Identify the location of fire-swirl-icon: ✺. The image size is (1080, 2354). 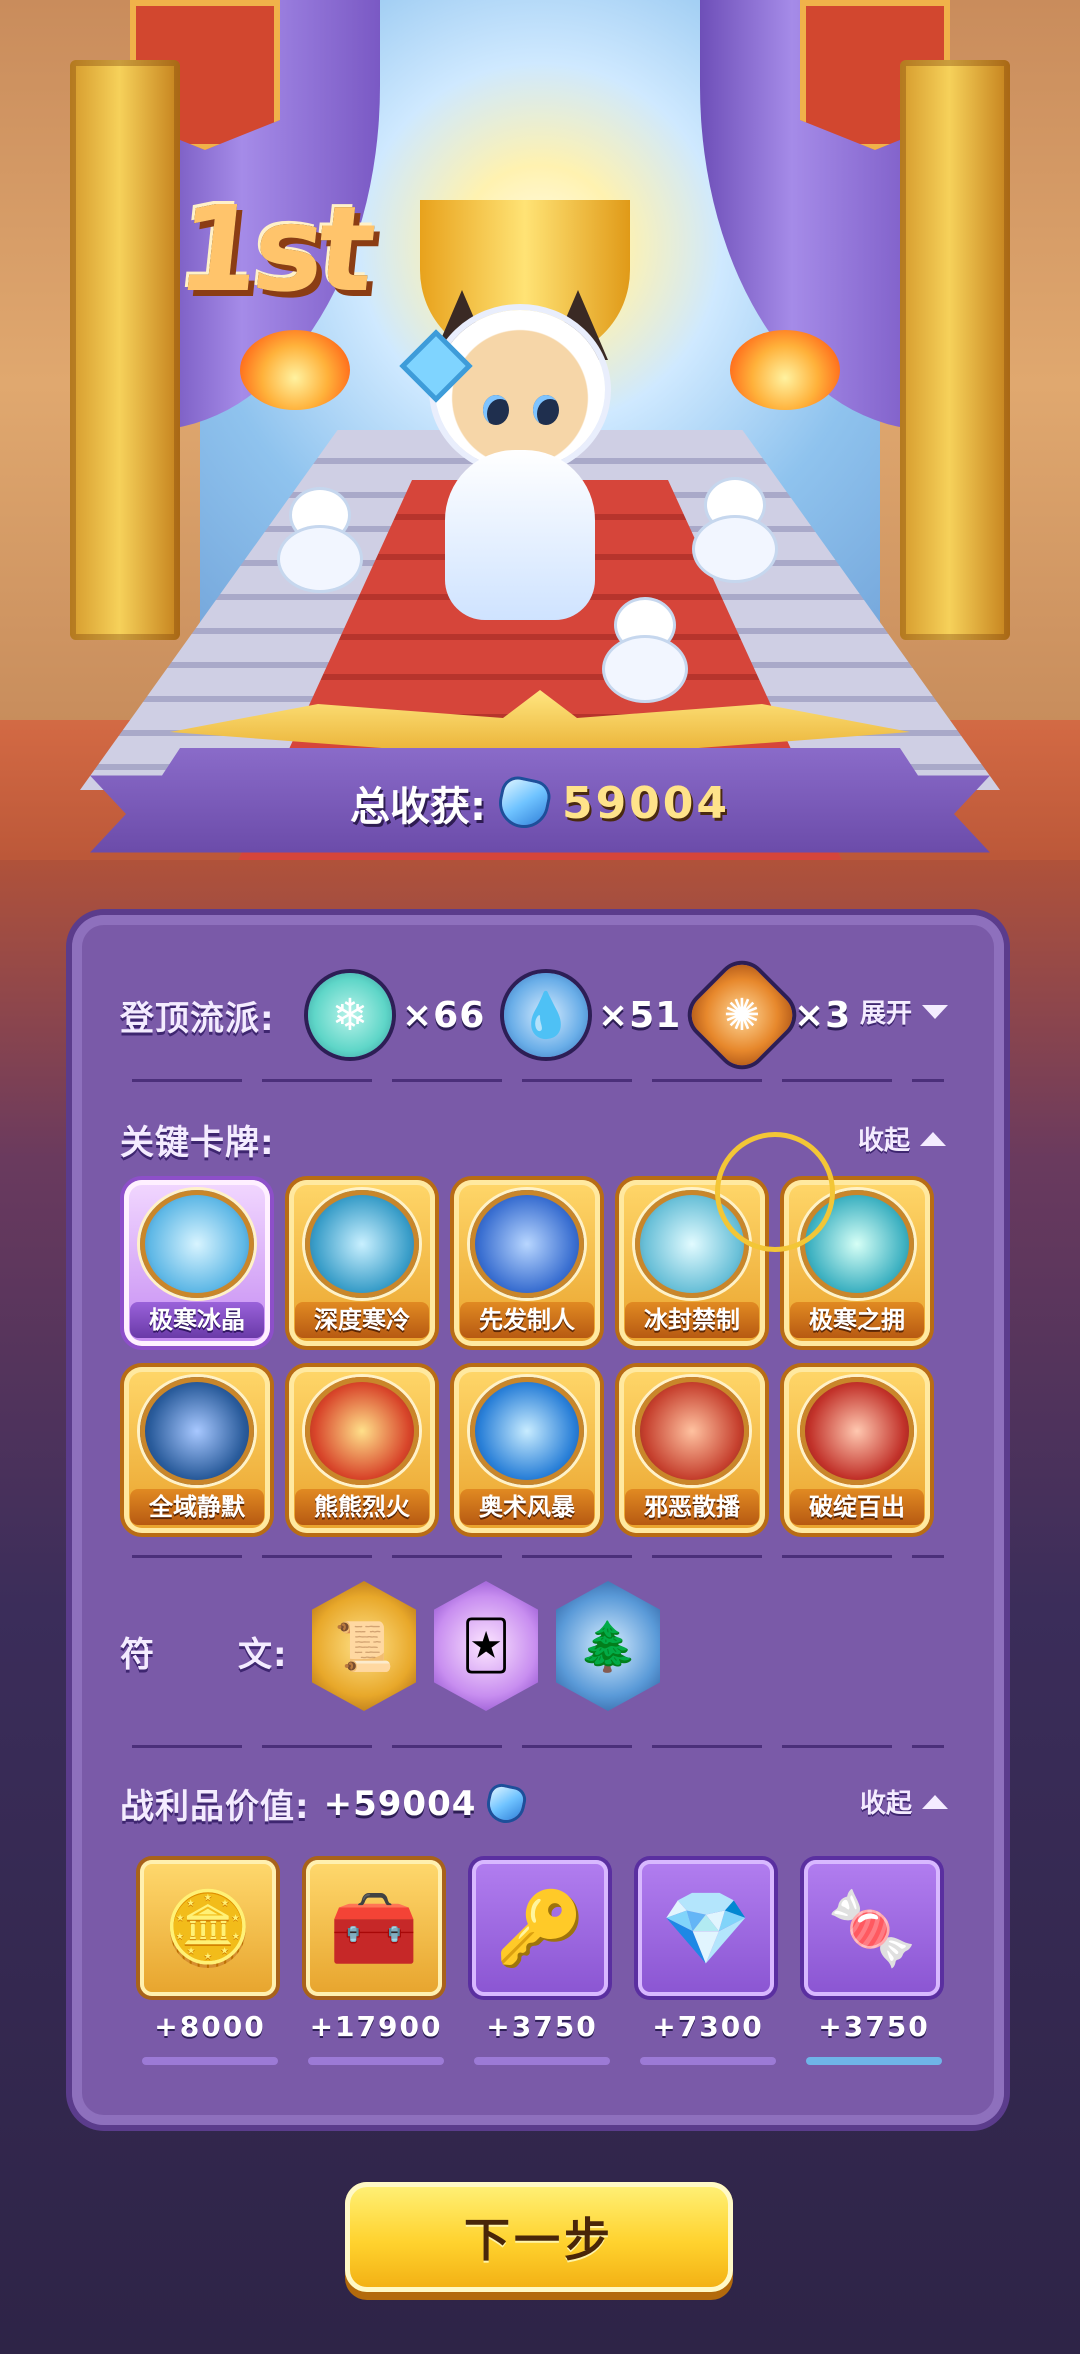
(742, 1015).